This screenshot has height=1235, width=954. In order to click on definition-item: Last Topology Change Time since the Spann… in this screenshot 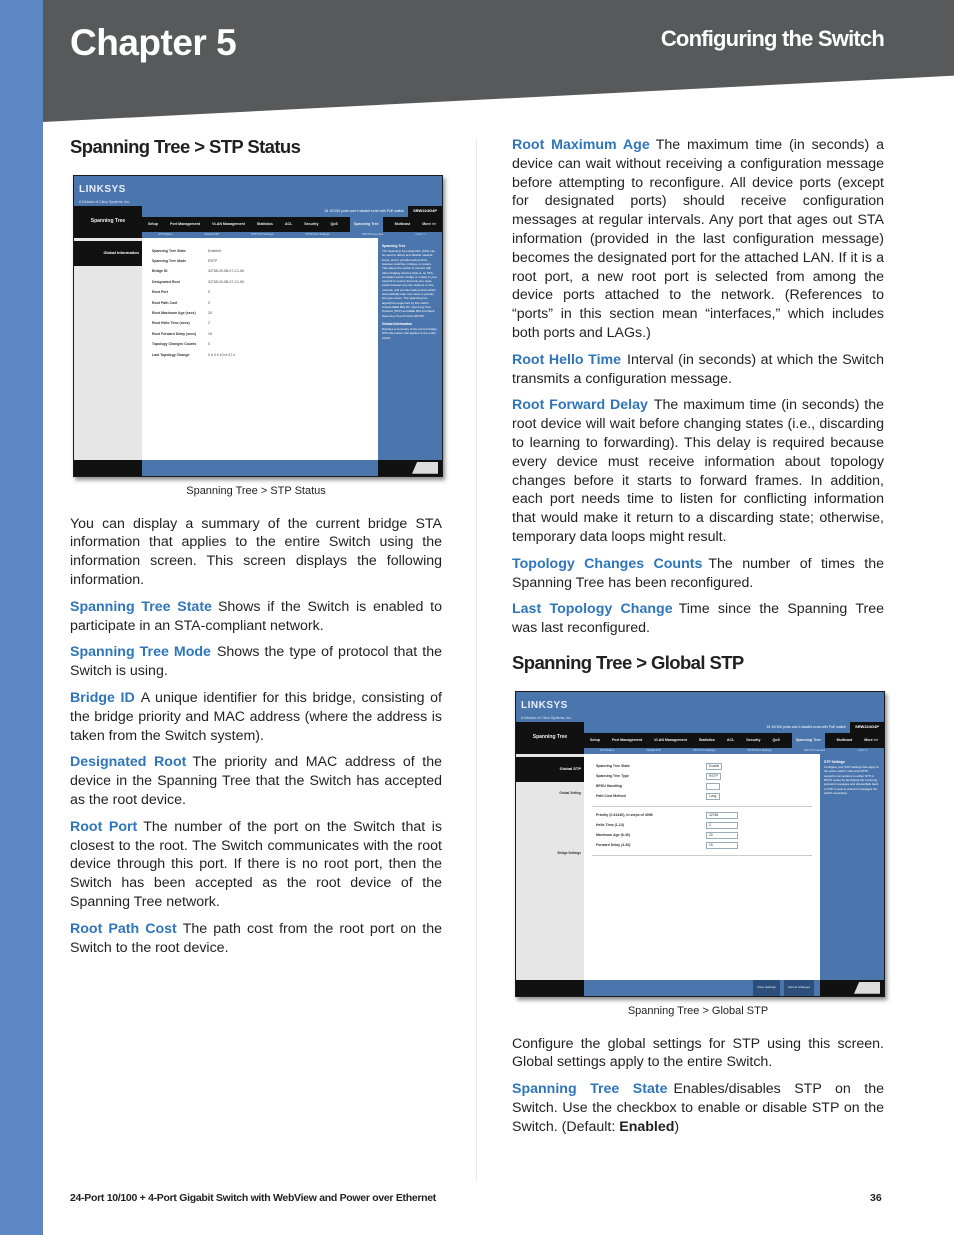, I will do `click(698, 619)`.